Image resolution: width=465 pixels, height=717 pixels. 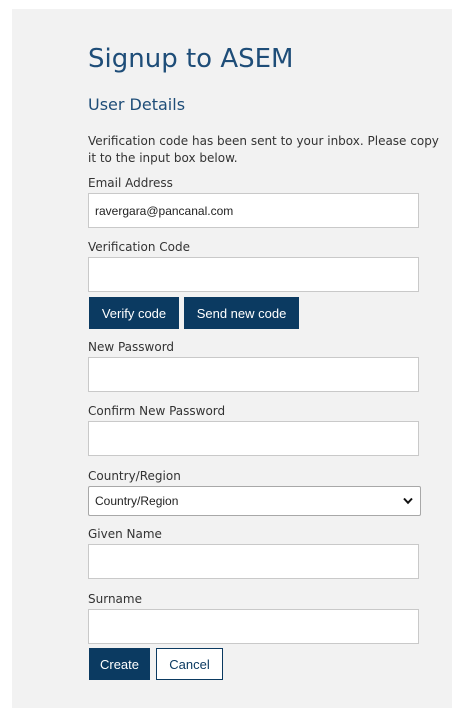 I want to click on chevron-down-icon, so click(x=408, y=501).